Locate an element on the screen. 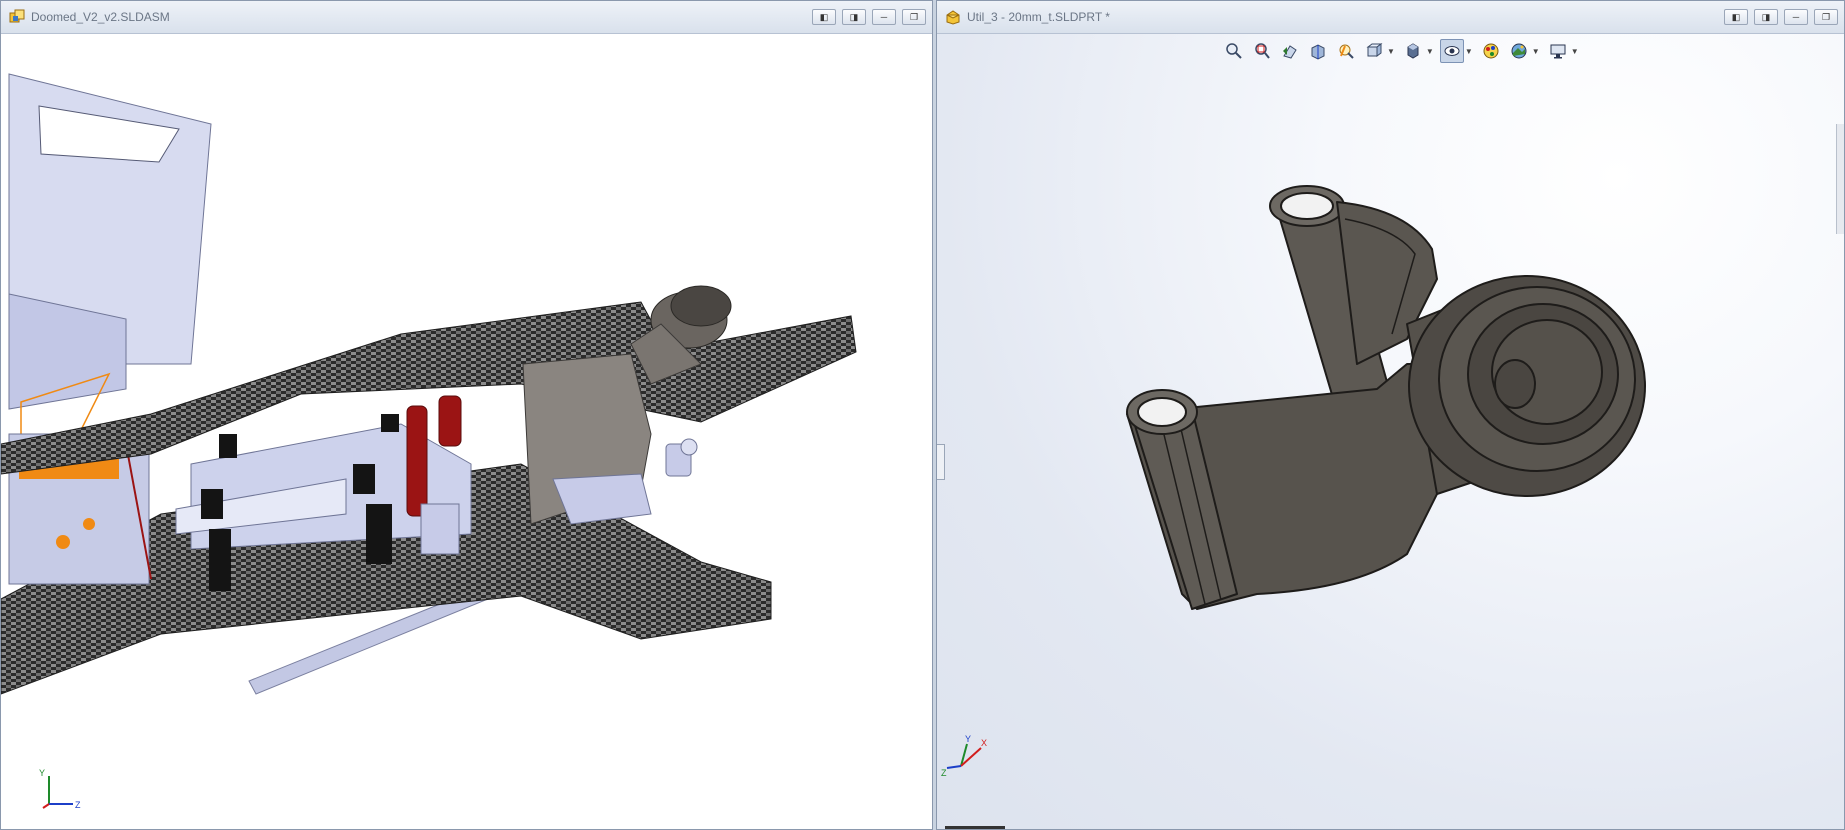 The image size is (1845, 830). vertical-scrollbar is located at coordinates (1840, 179).